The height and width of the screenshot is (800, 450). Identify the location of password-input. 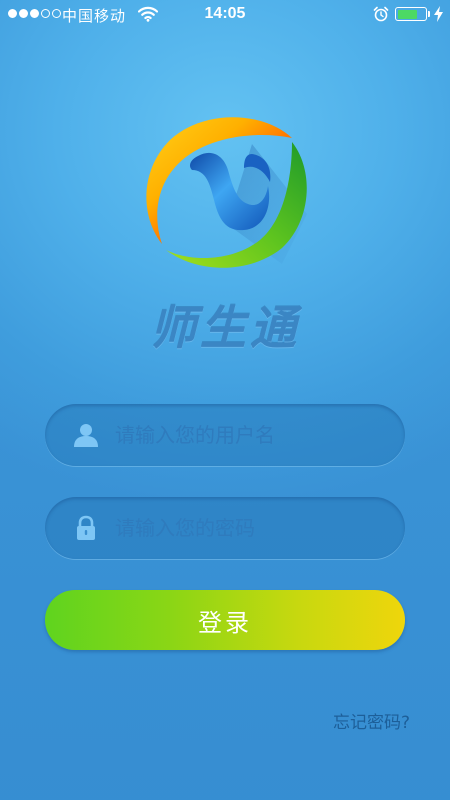
(250, 528).